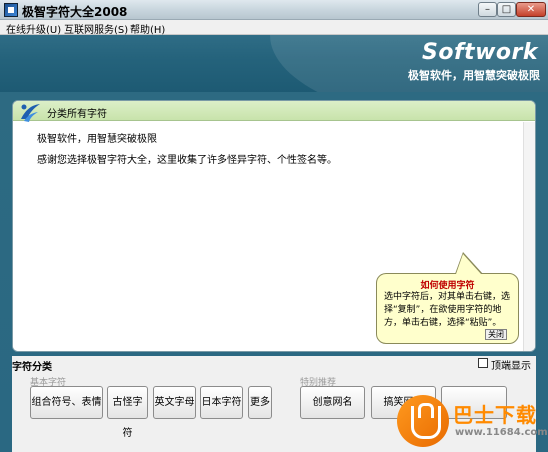 The image size is (548, 452). Describe the element at coordinates (529, 236) in the screenshot. I see `vertical-scrollbar` at that location.